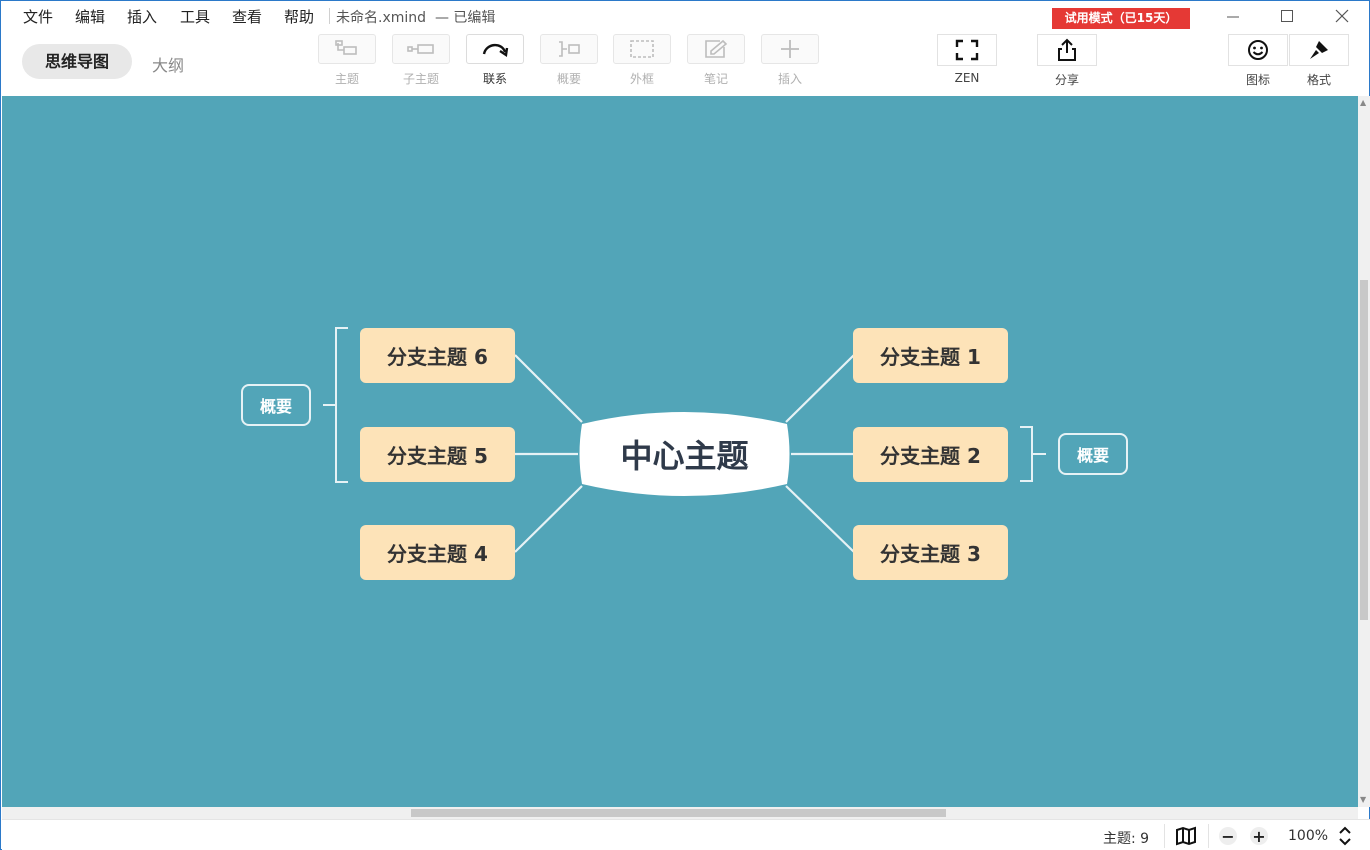 Image resolution: width=1370 pixels, height=850 pixels. What do you see at coordinates (437, 355) in the screenshot?
I see `branch-topic-6: 分支主题 6` at bounding box center [437, 355].